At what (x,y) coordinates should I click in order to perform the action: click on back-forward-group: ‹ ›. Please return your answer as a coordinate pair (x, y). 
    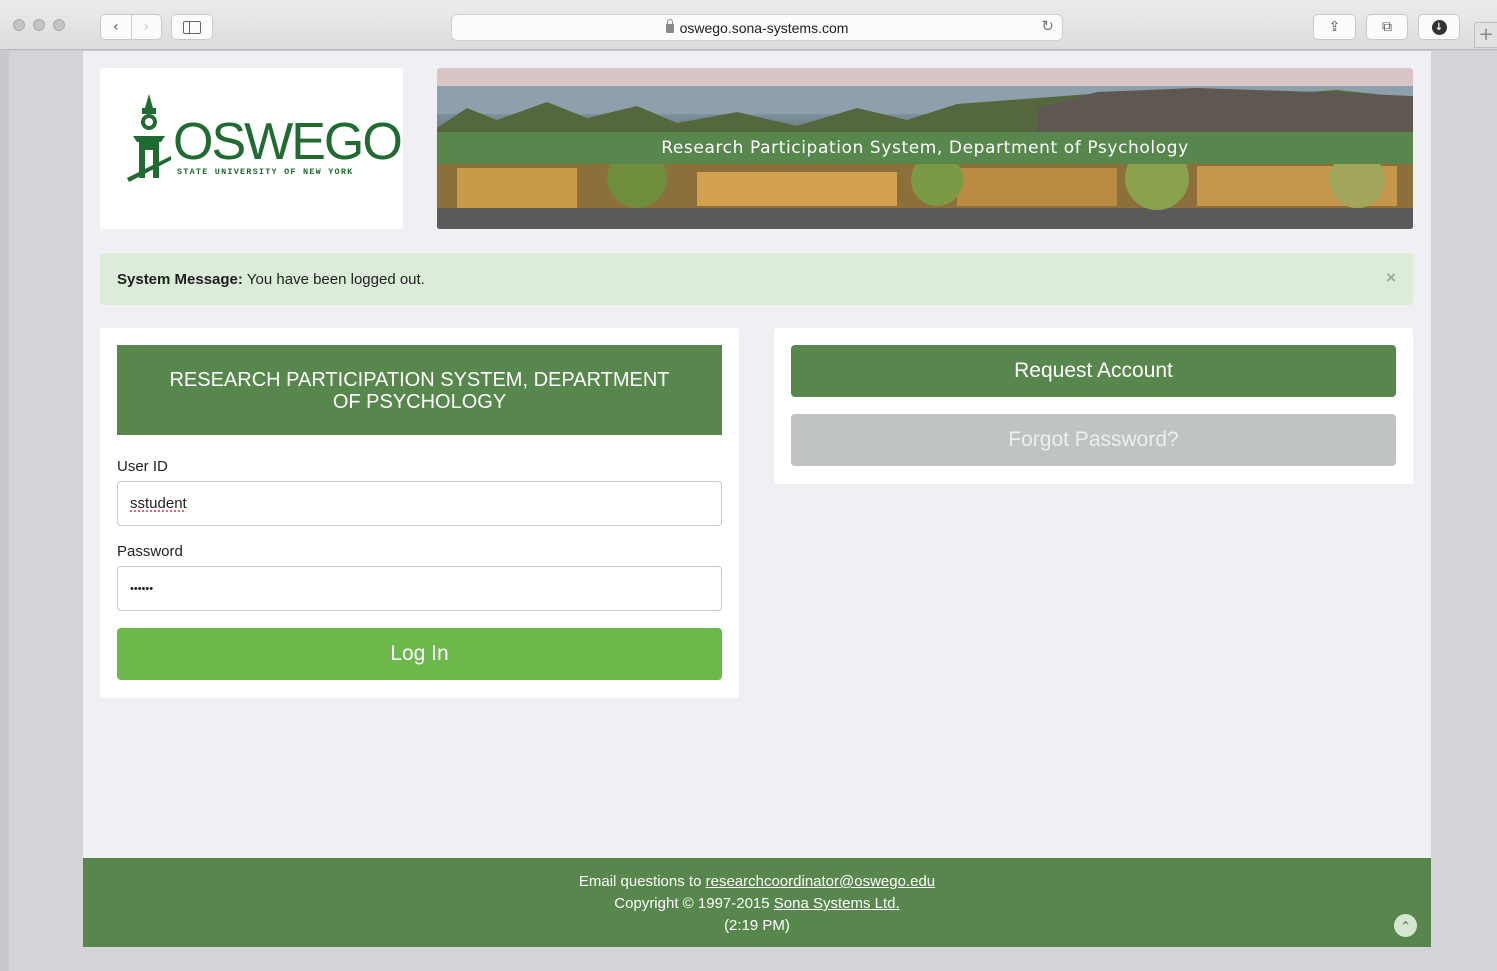
    Looking at the image, I should click on (131, 27).